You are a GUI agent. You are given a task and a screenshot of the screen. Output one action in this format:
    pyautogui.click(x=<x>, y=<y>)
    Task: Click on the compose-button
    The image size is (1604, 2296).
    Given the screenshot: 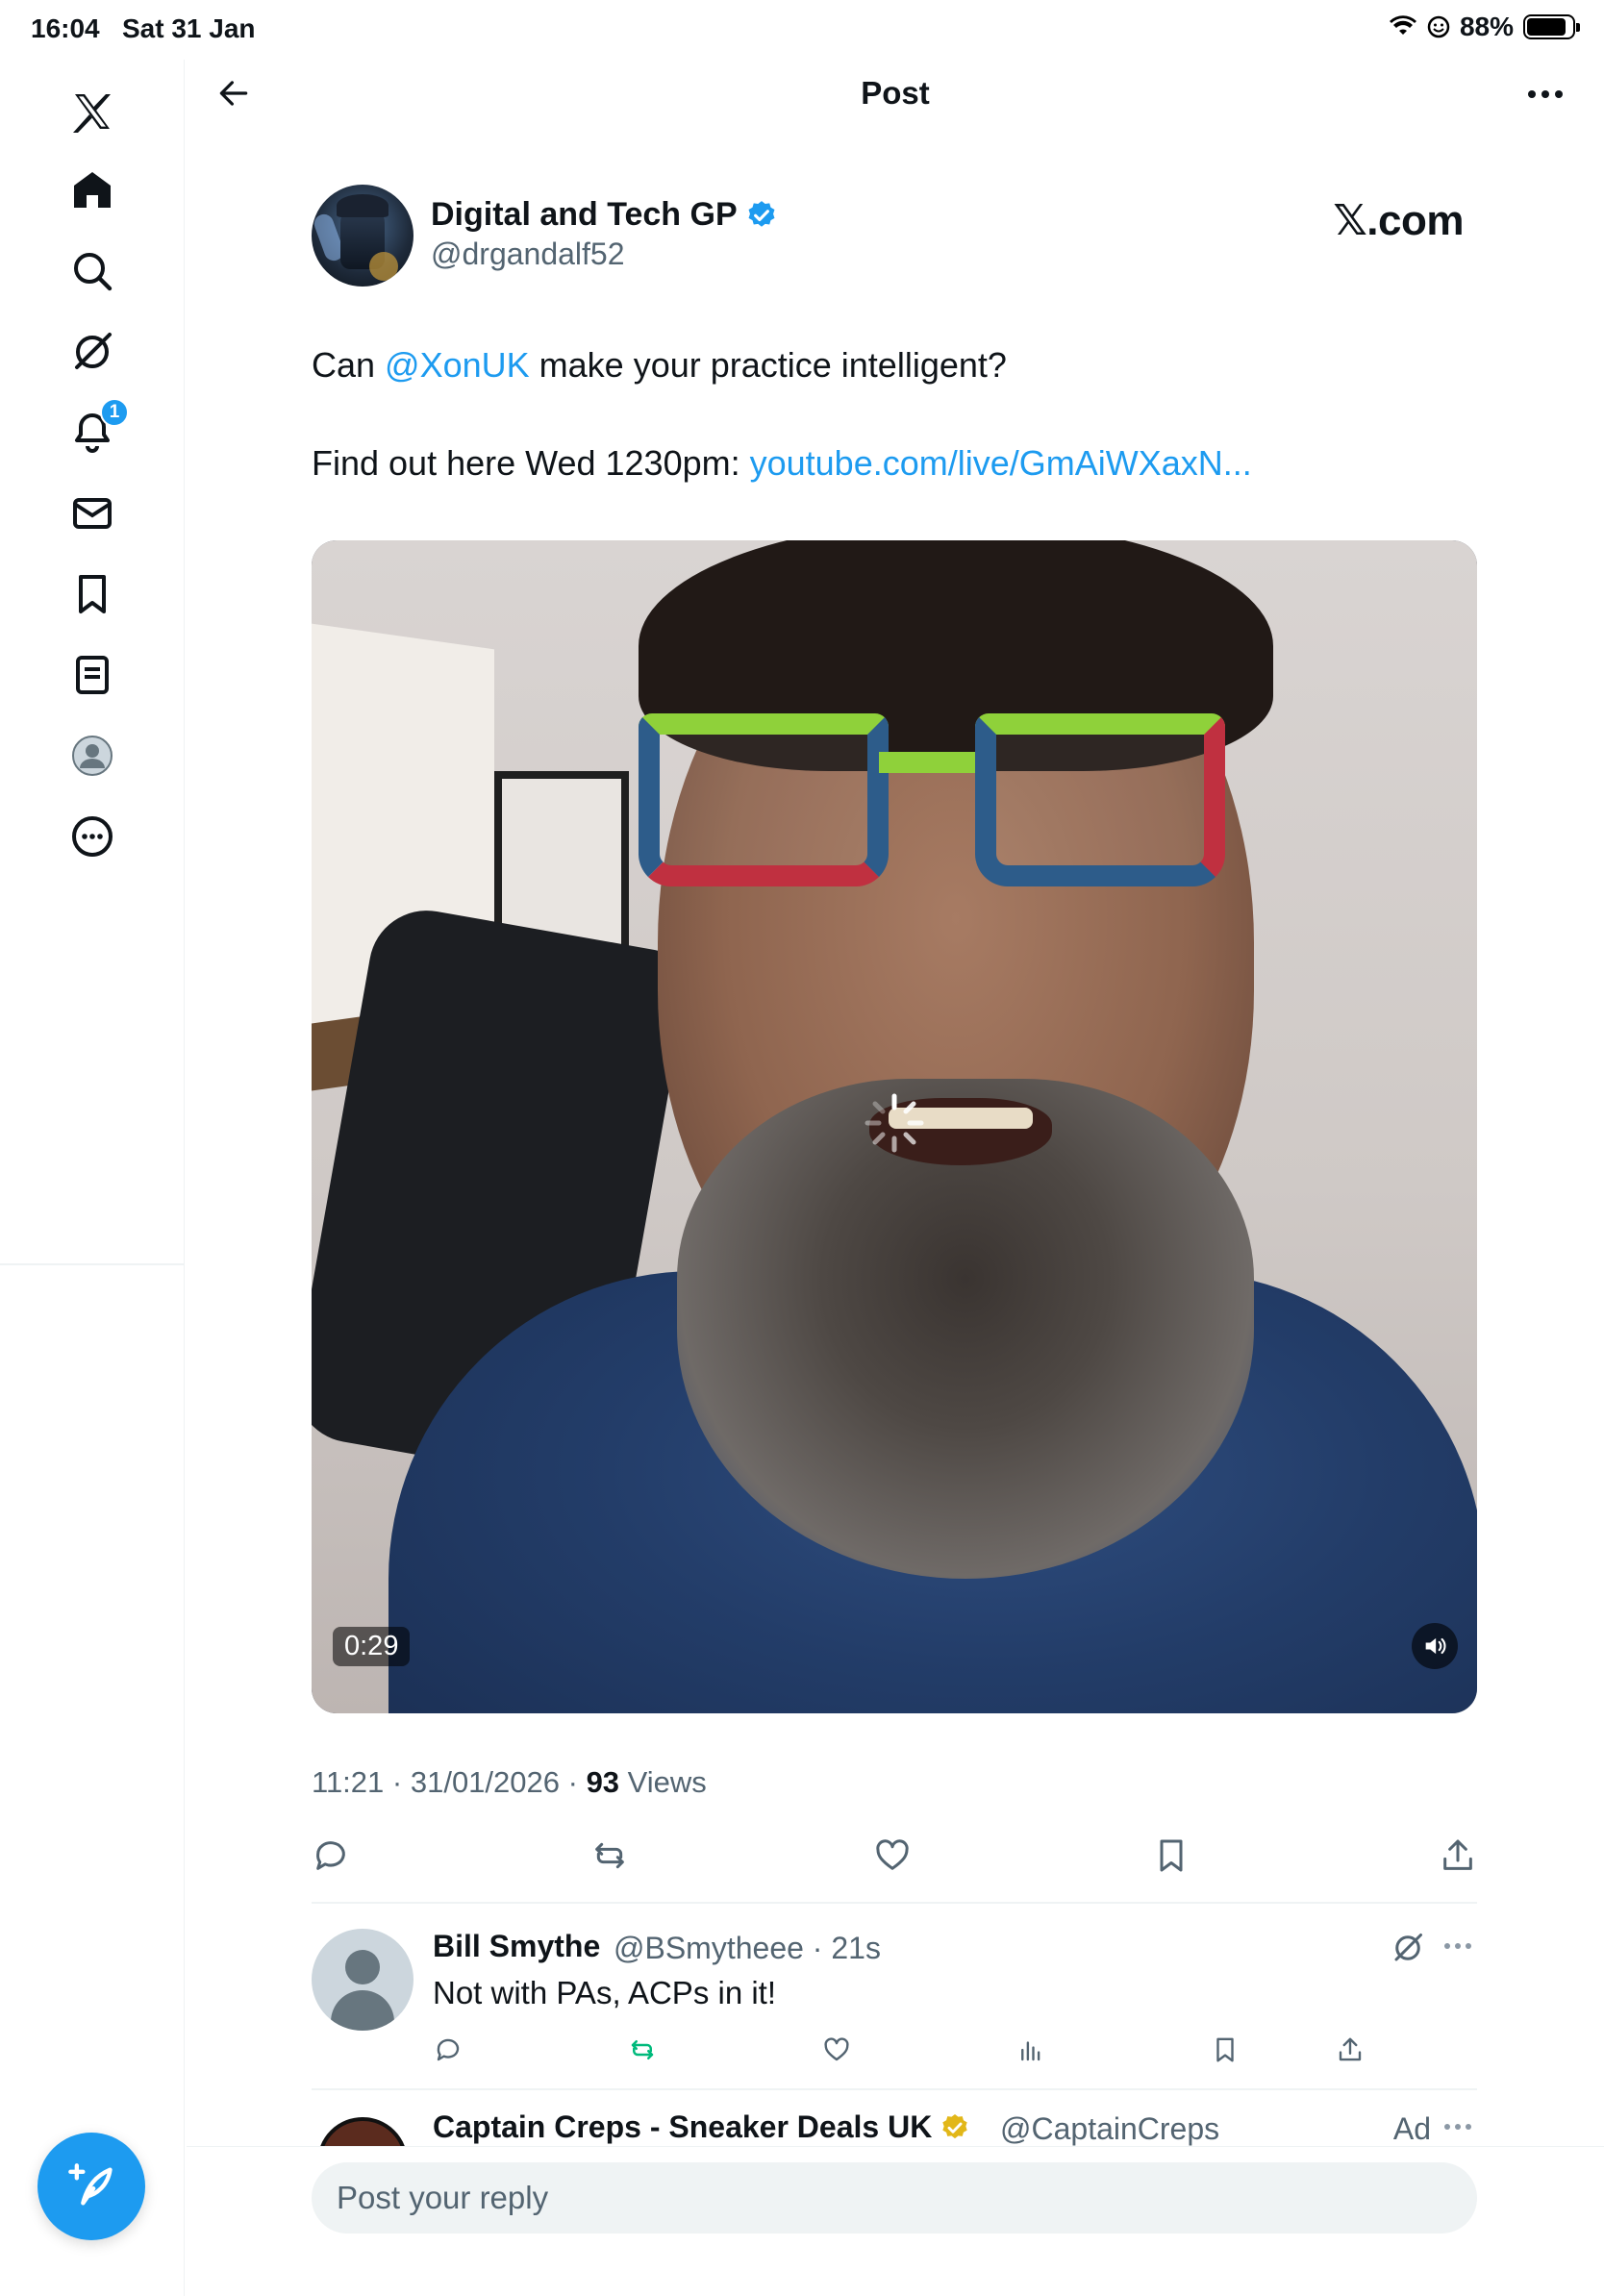 What is the action you would take?
    pyautogui.click(x=91, y=2186)
    